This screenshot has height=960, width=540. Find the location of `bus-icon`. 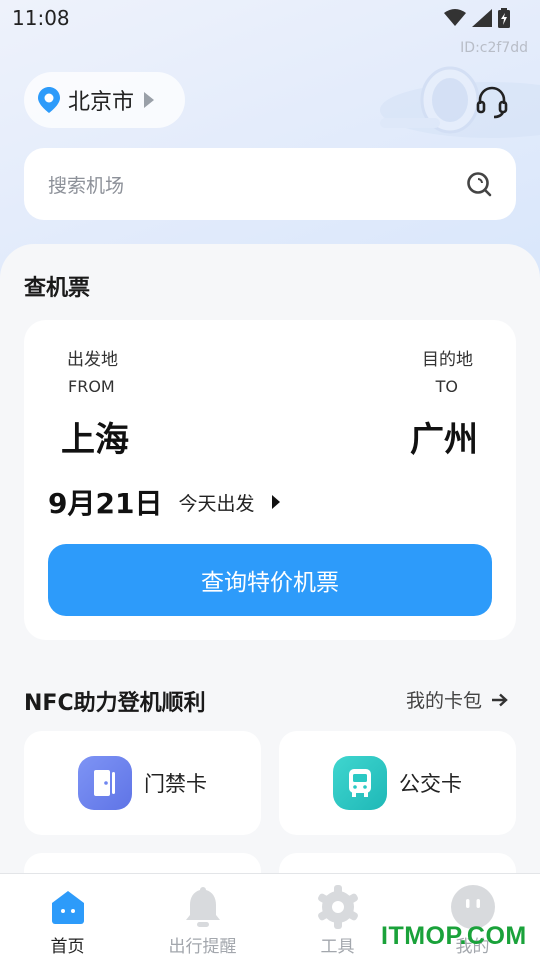

bus-icon is located at coordinates (360, 783).